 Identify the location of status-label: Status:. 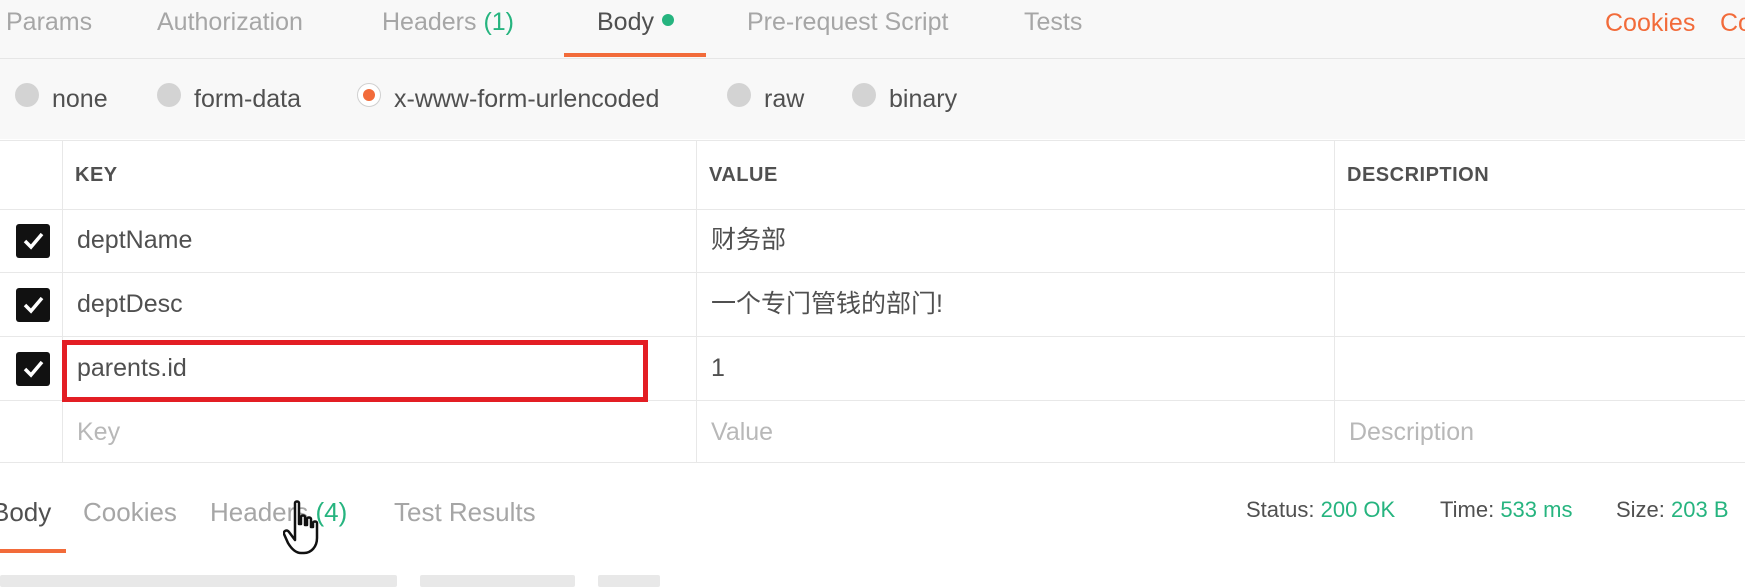
(1280, 509).